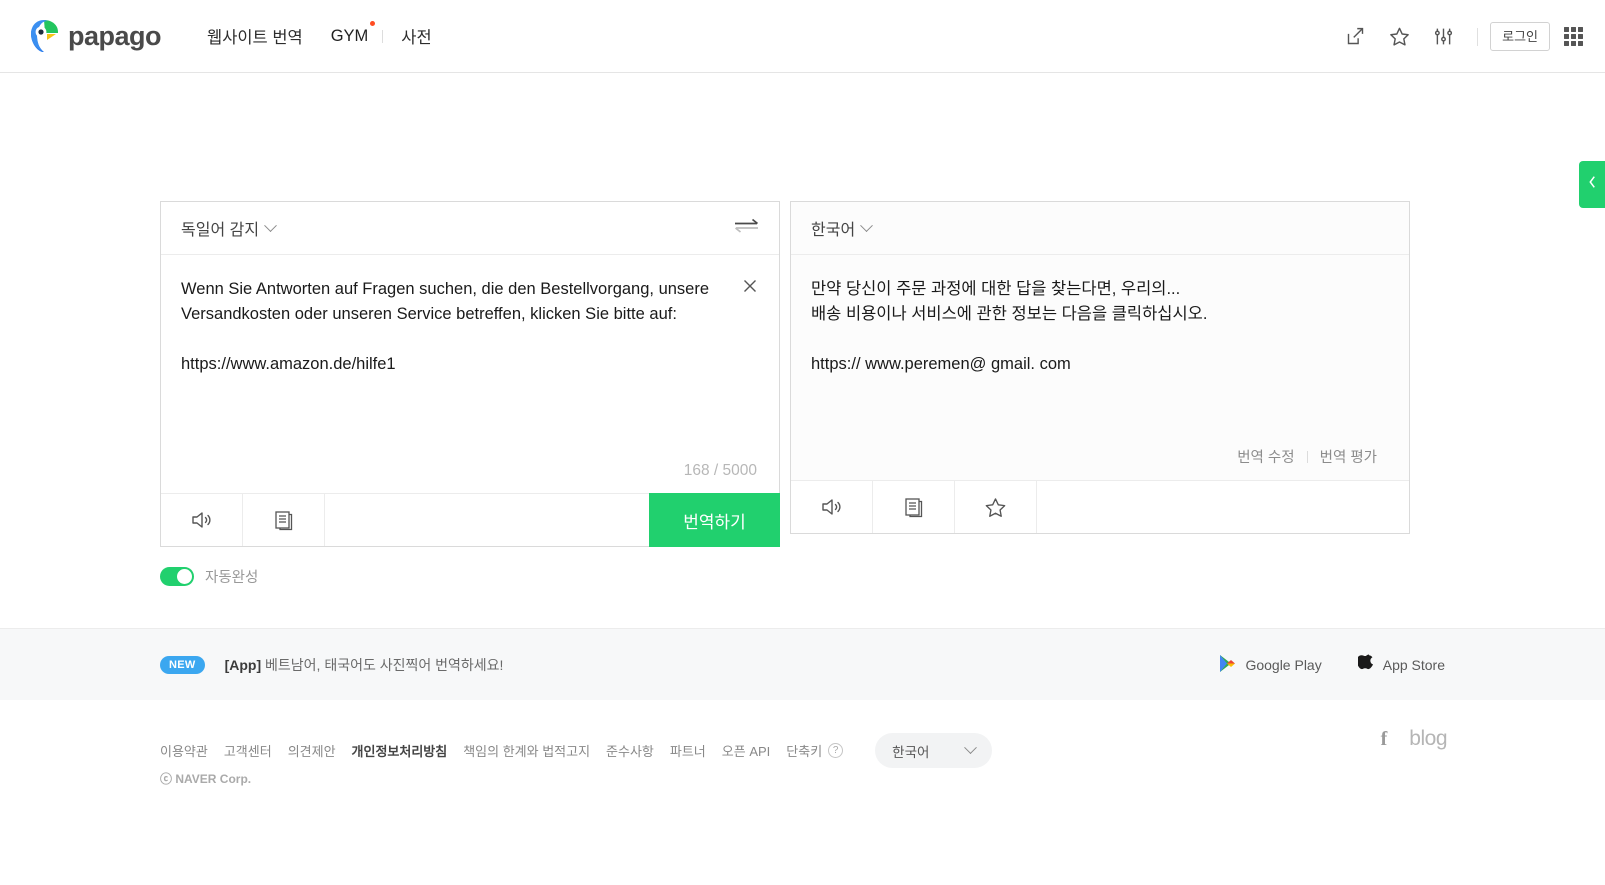 This screenshot has width=1605, height=885. Describe the element at coordinates (256, 750) in the screenshot. I see `footer-link-support: 고객센터` at that location.